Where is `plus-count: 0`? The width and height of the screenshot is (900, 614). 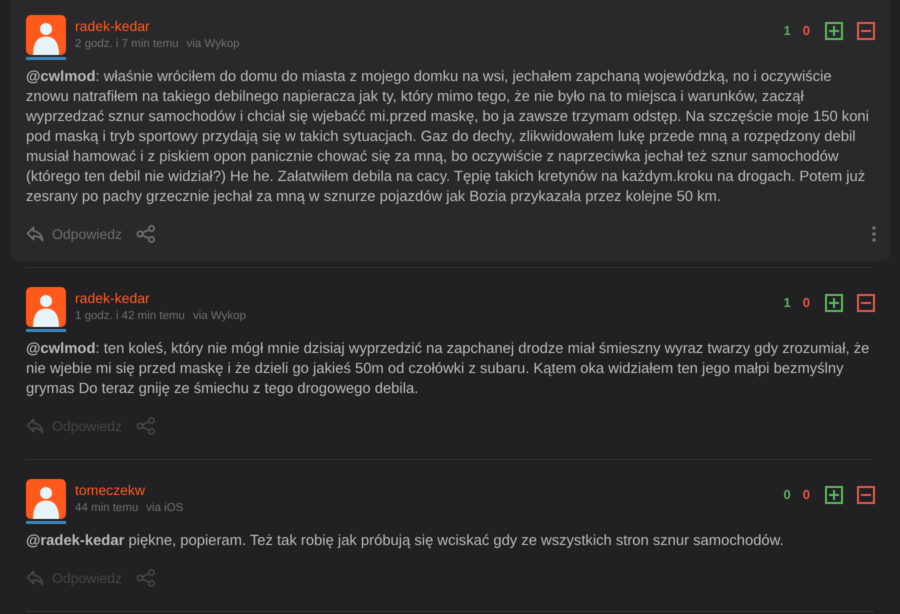 plus-count: 0 is located at coordinates (787, 495).